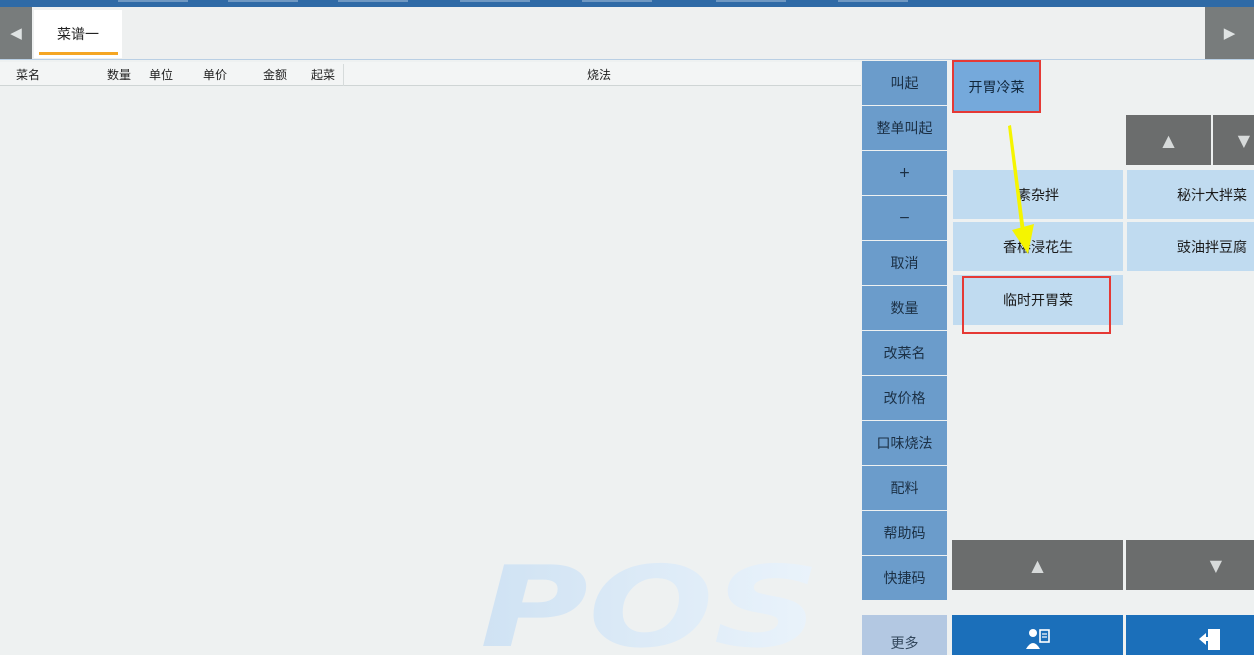 This screenshot has height=655, width=1254. I want to click on quantity-button: 数量, so click(904, 308).